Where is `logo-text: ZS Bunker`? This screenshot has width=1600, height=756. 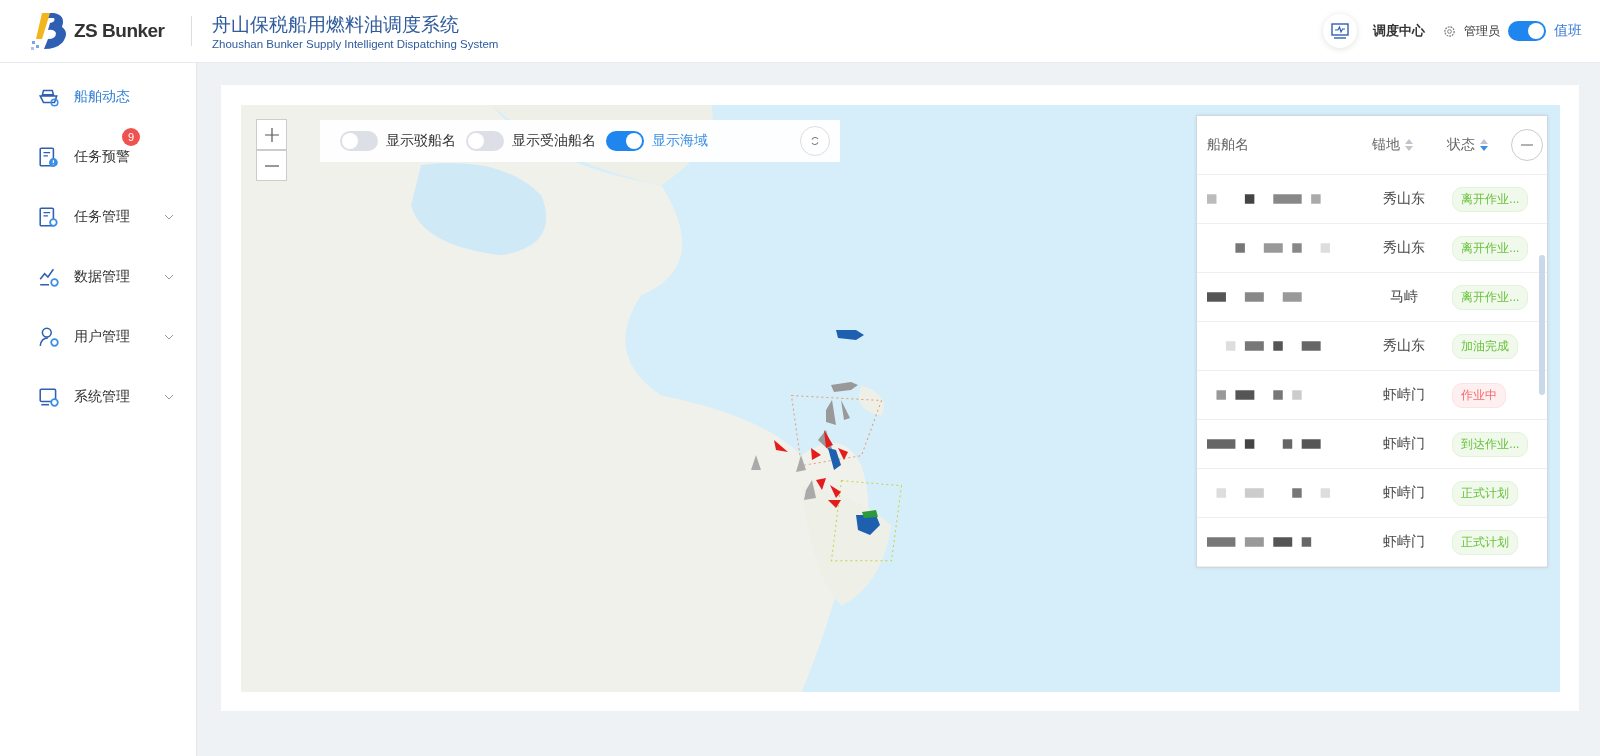 logo-text: ZS Bunker is located at coordinates (119, 31).